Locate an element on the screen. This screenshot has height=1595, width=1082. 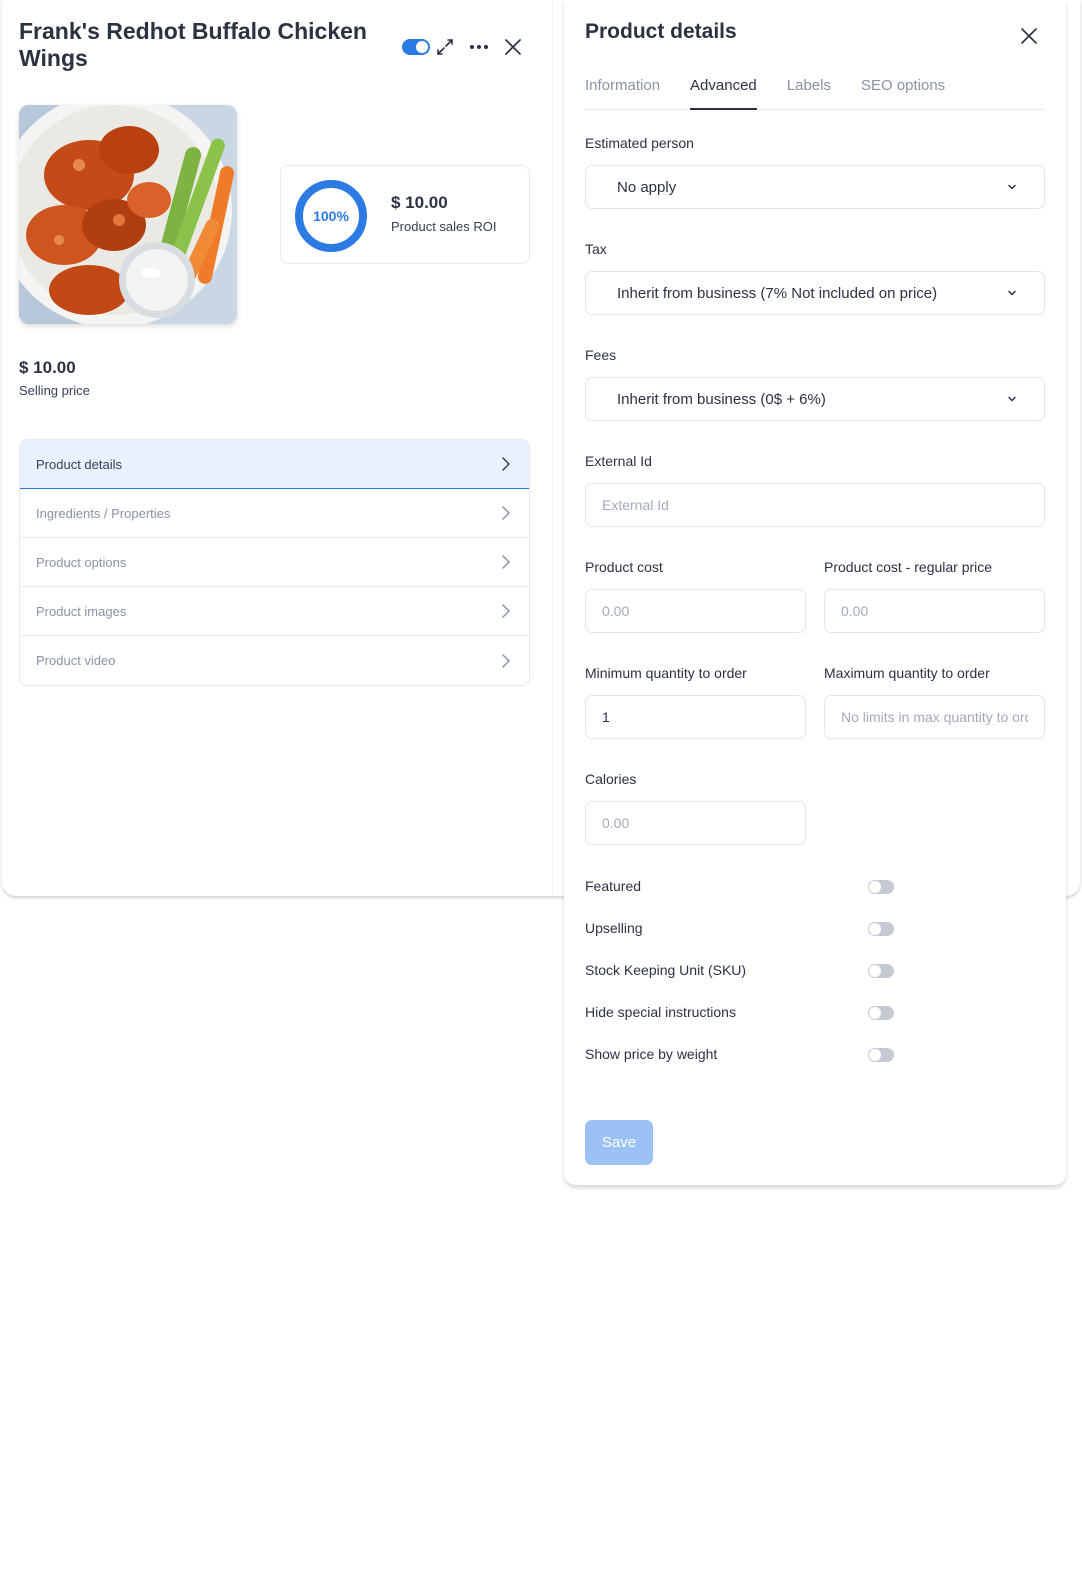
product-cost-regular-label: Product cost - regular price is located at coordinates (908, 567).